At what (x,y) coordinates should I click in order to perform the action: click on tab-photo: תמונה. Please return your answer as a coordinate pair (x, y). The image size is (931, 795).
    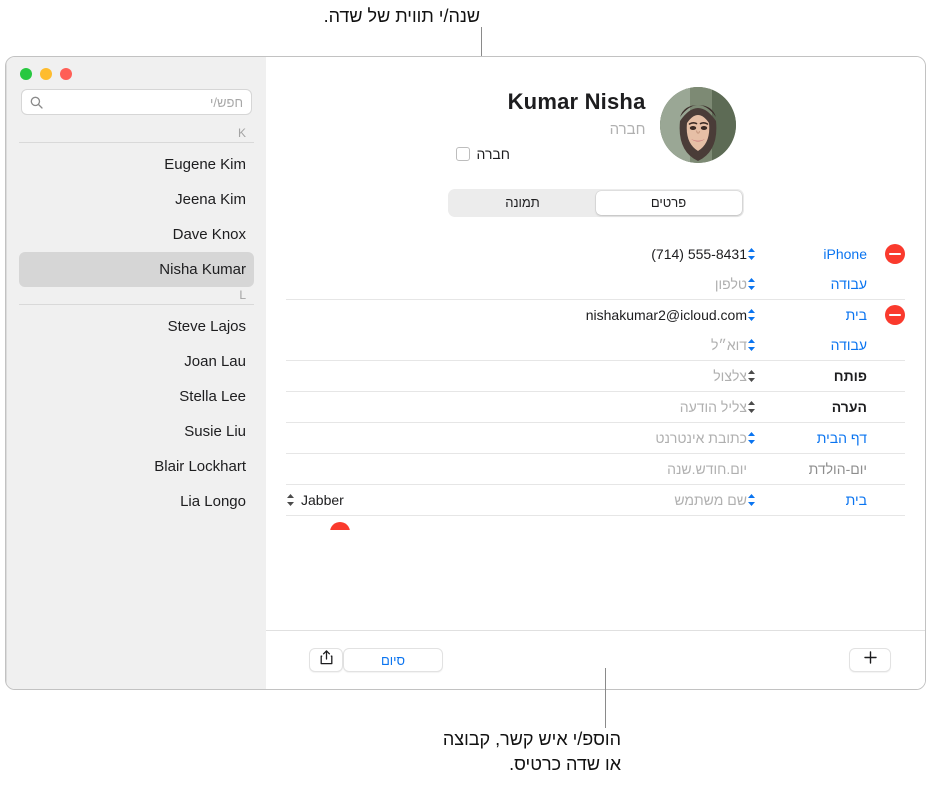
    Looking at the image, I should click on (523, 203).